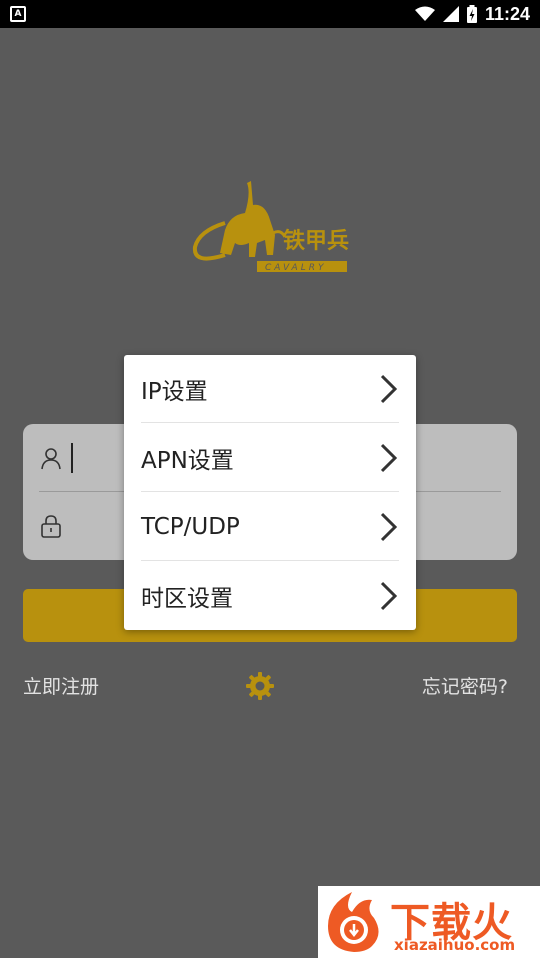 This screenshot has width=540, height=958. I want to click on status-icons: 11:24, so click(472, 14).